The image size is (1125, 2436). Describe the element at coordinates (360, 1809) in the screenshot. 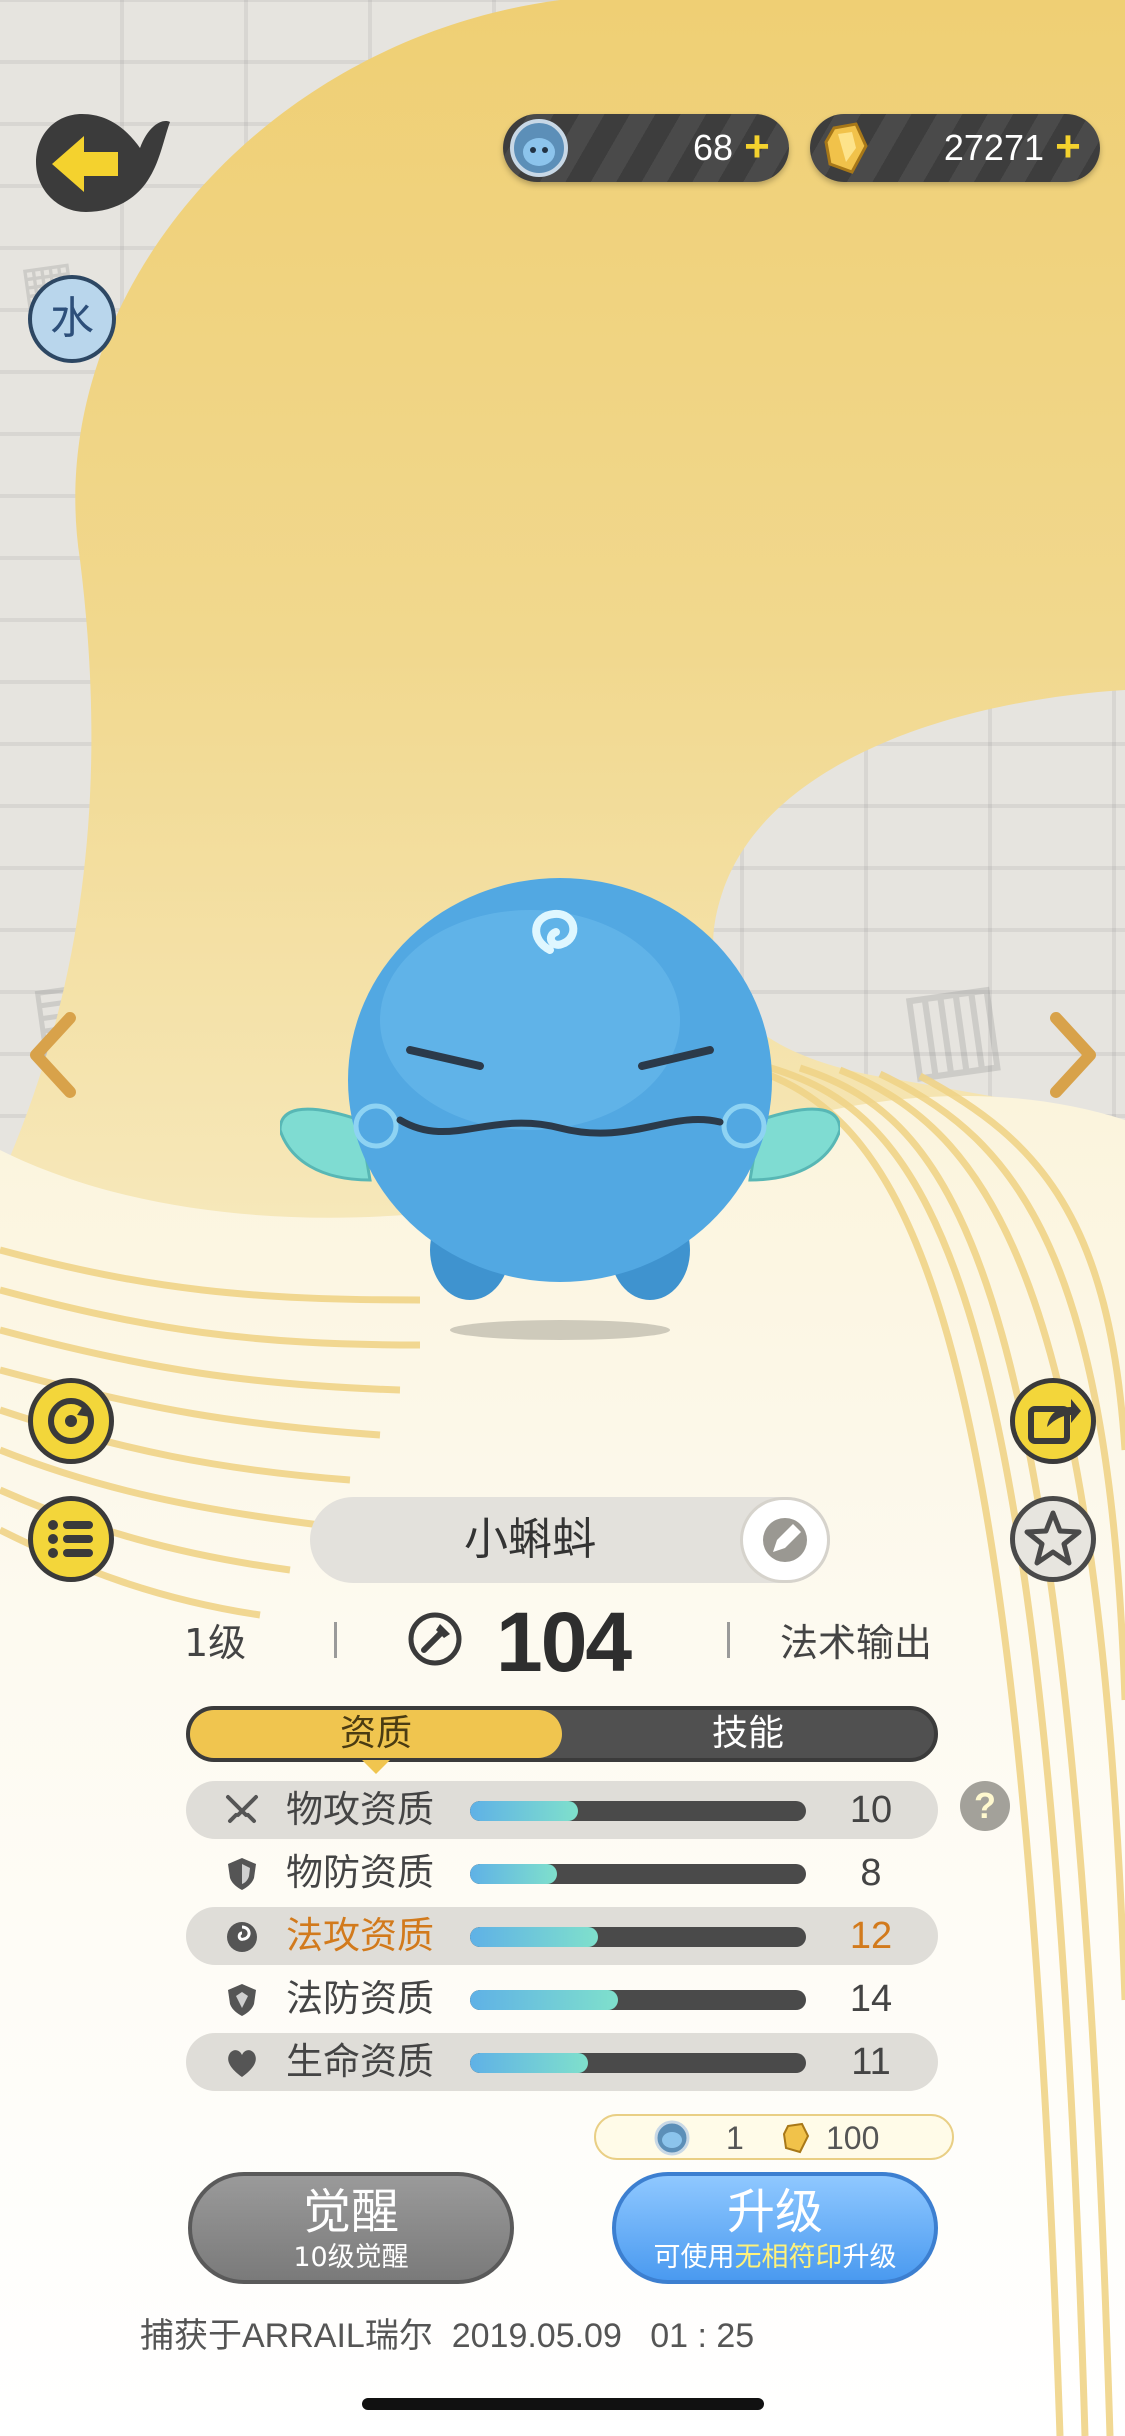

I see `aptitude-label: 物攻资质` at that location.